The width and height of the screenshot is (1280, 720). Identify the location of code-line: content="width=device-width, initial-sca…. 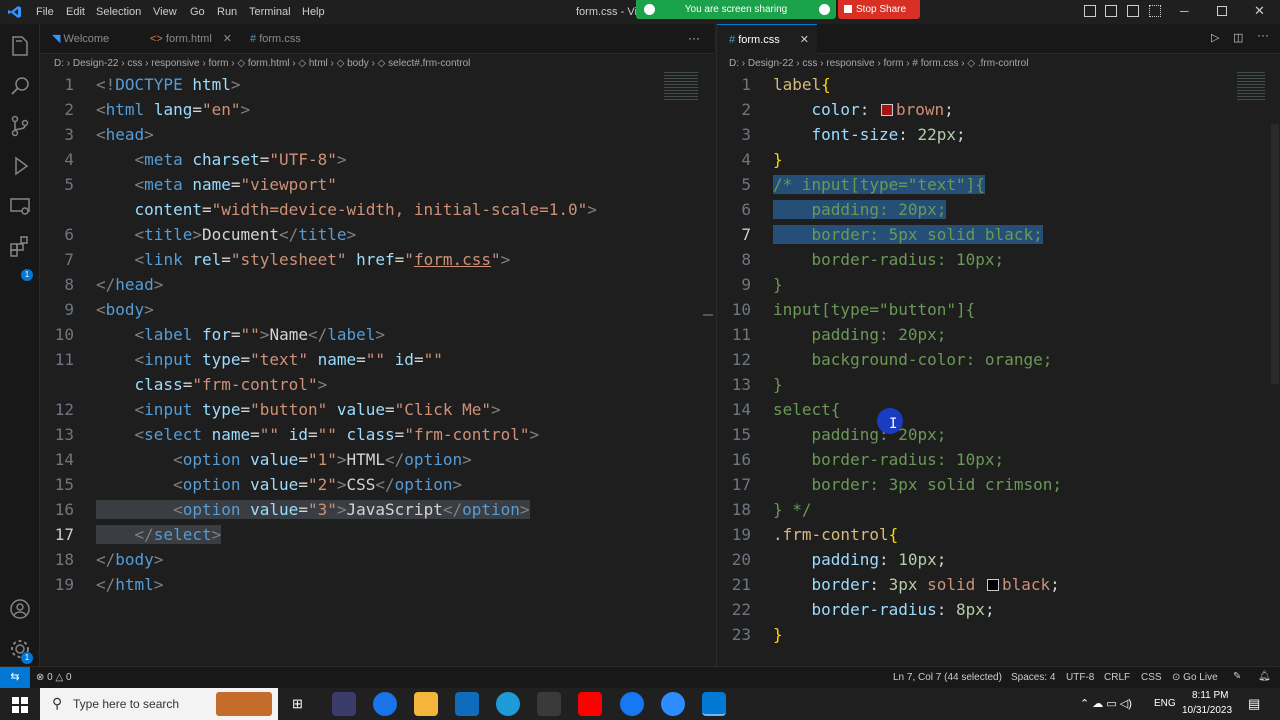
(377, 209).